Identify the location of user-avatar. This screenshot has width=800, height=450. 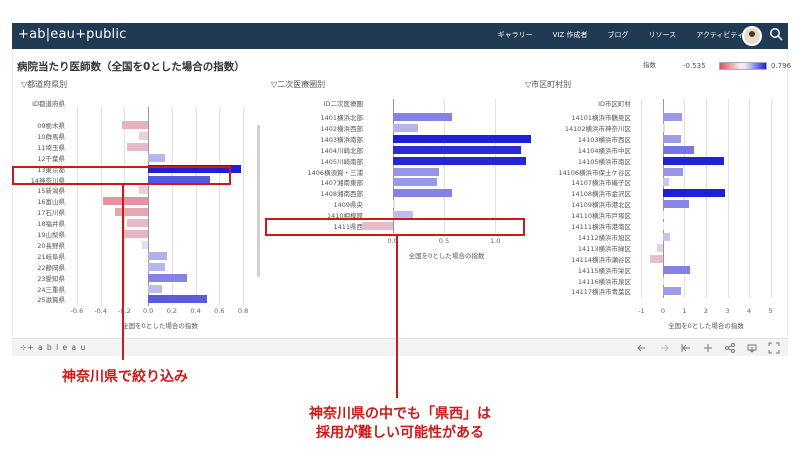
(752, 36).